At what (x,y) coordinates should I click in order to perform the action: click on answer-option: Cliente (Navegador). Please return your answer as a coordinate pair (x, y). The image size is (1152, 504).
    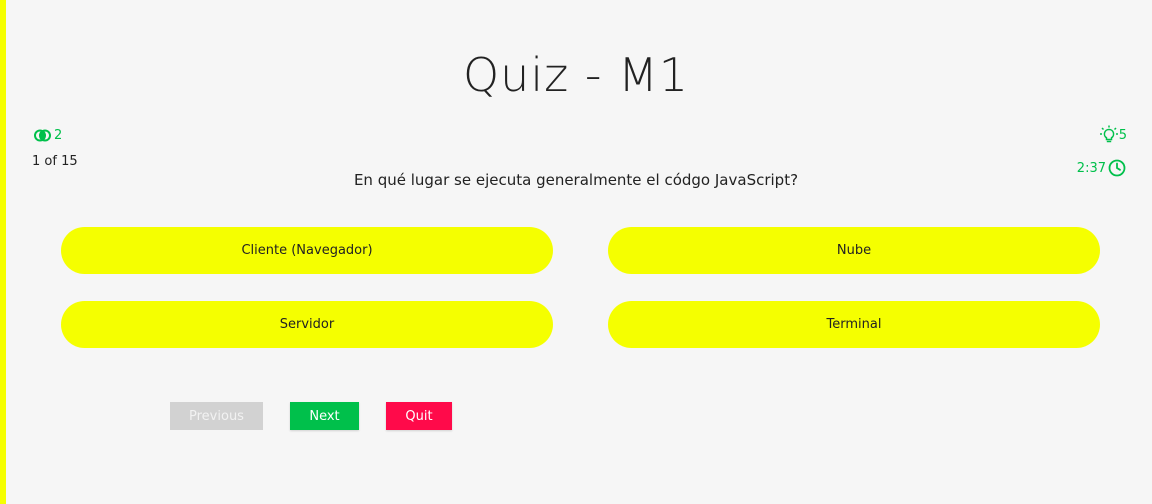
    Looking at the image, I should click on (307, 250).